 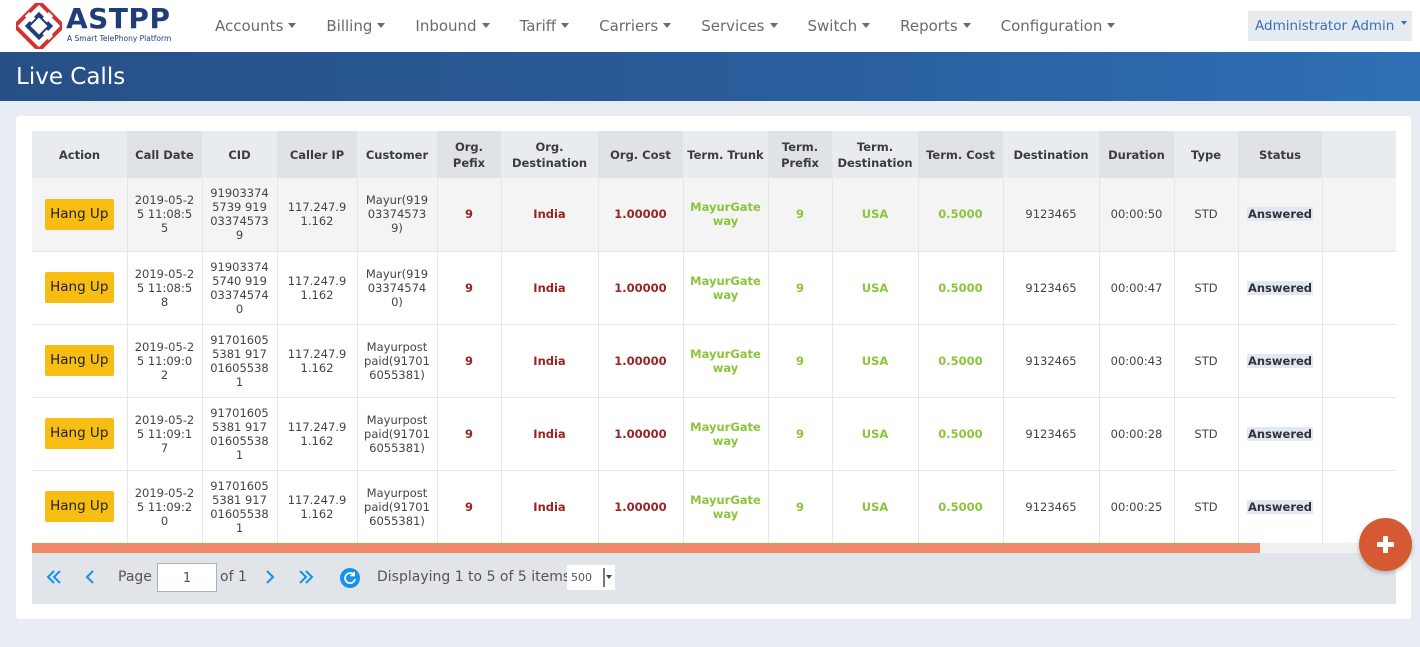 I want to click on nav-item-switch: Switch, so click(x=839, y=26).